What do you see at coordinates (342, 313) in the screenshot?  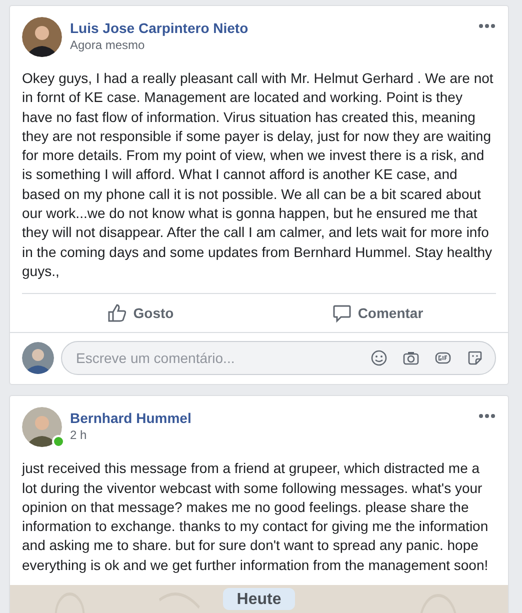 I see `speech-bubble-icon` at bounding box center [342, 313].